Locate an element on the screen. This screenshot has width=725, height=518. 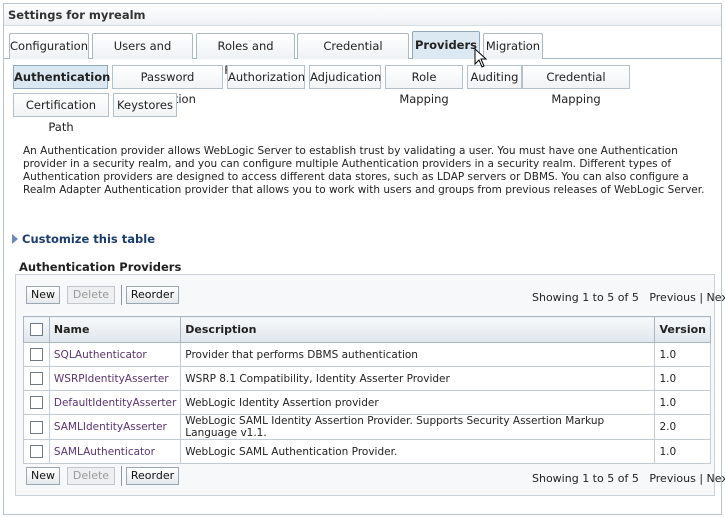
paging-bottom: Showing 1 to 5 of 5 Previous | Next is located at coordinates (628, 478).